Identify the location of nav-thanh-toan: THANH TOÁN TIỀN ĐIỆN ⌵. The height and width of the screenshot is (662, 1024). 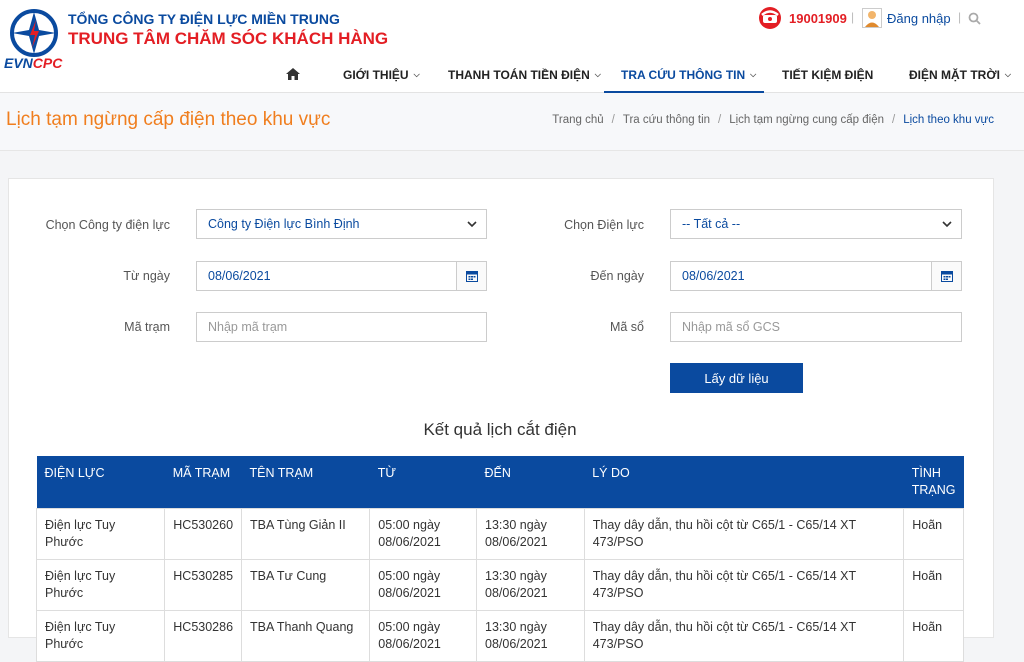
(519, 74).